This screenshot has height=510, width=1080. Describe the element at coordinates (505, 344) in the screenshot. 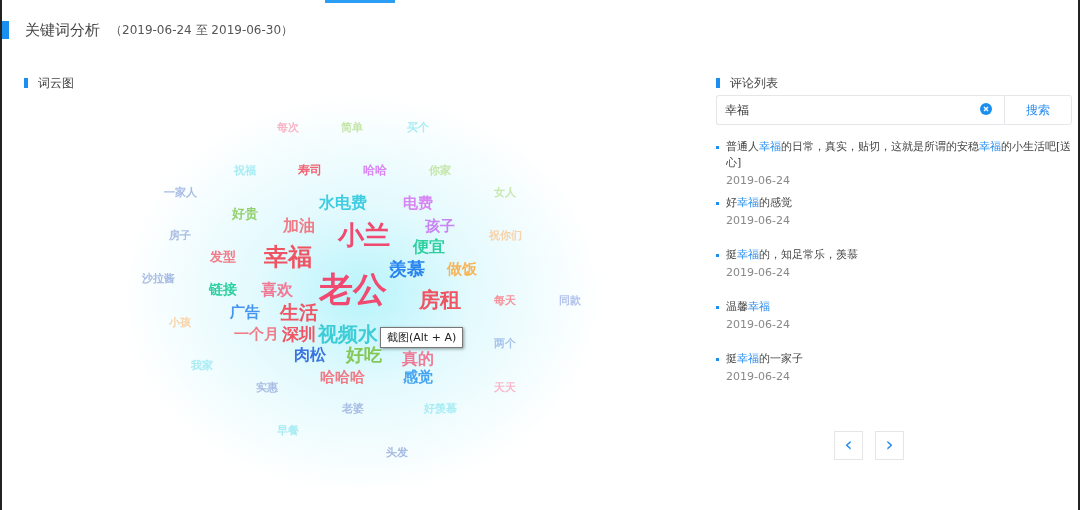

I see `cloud-word: 两个` at that location.